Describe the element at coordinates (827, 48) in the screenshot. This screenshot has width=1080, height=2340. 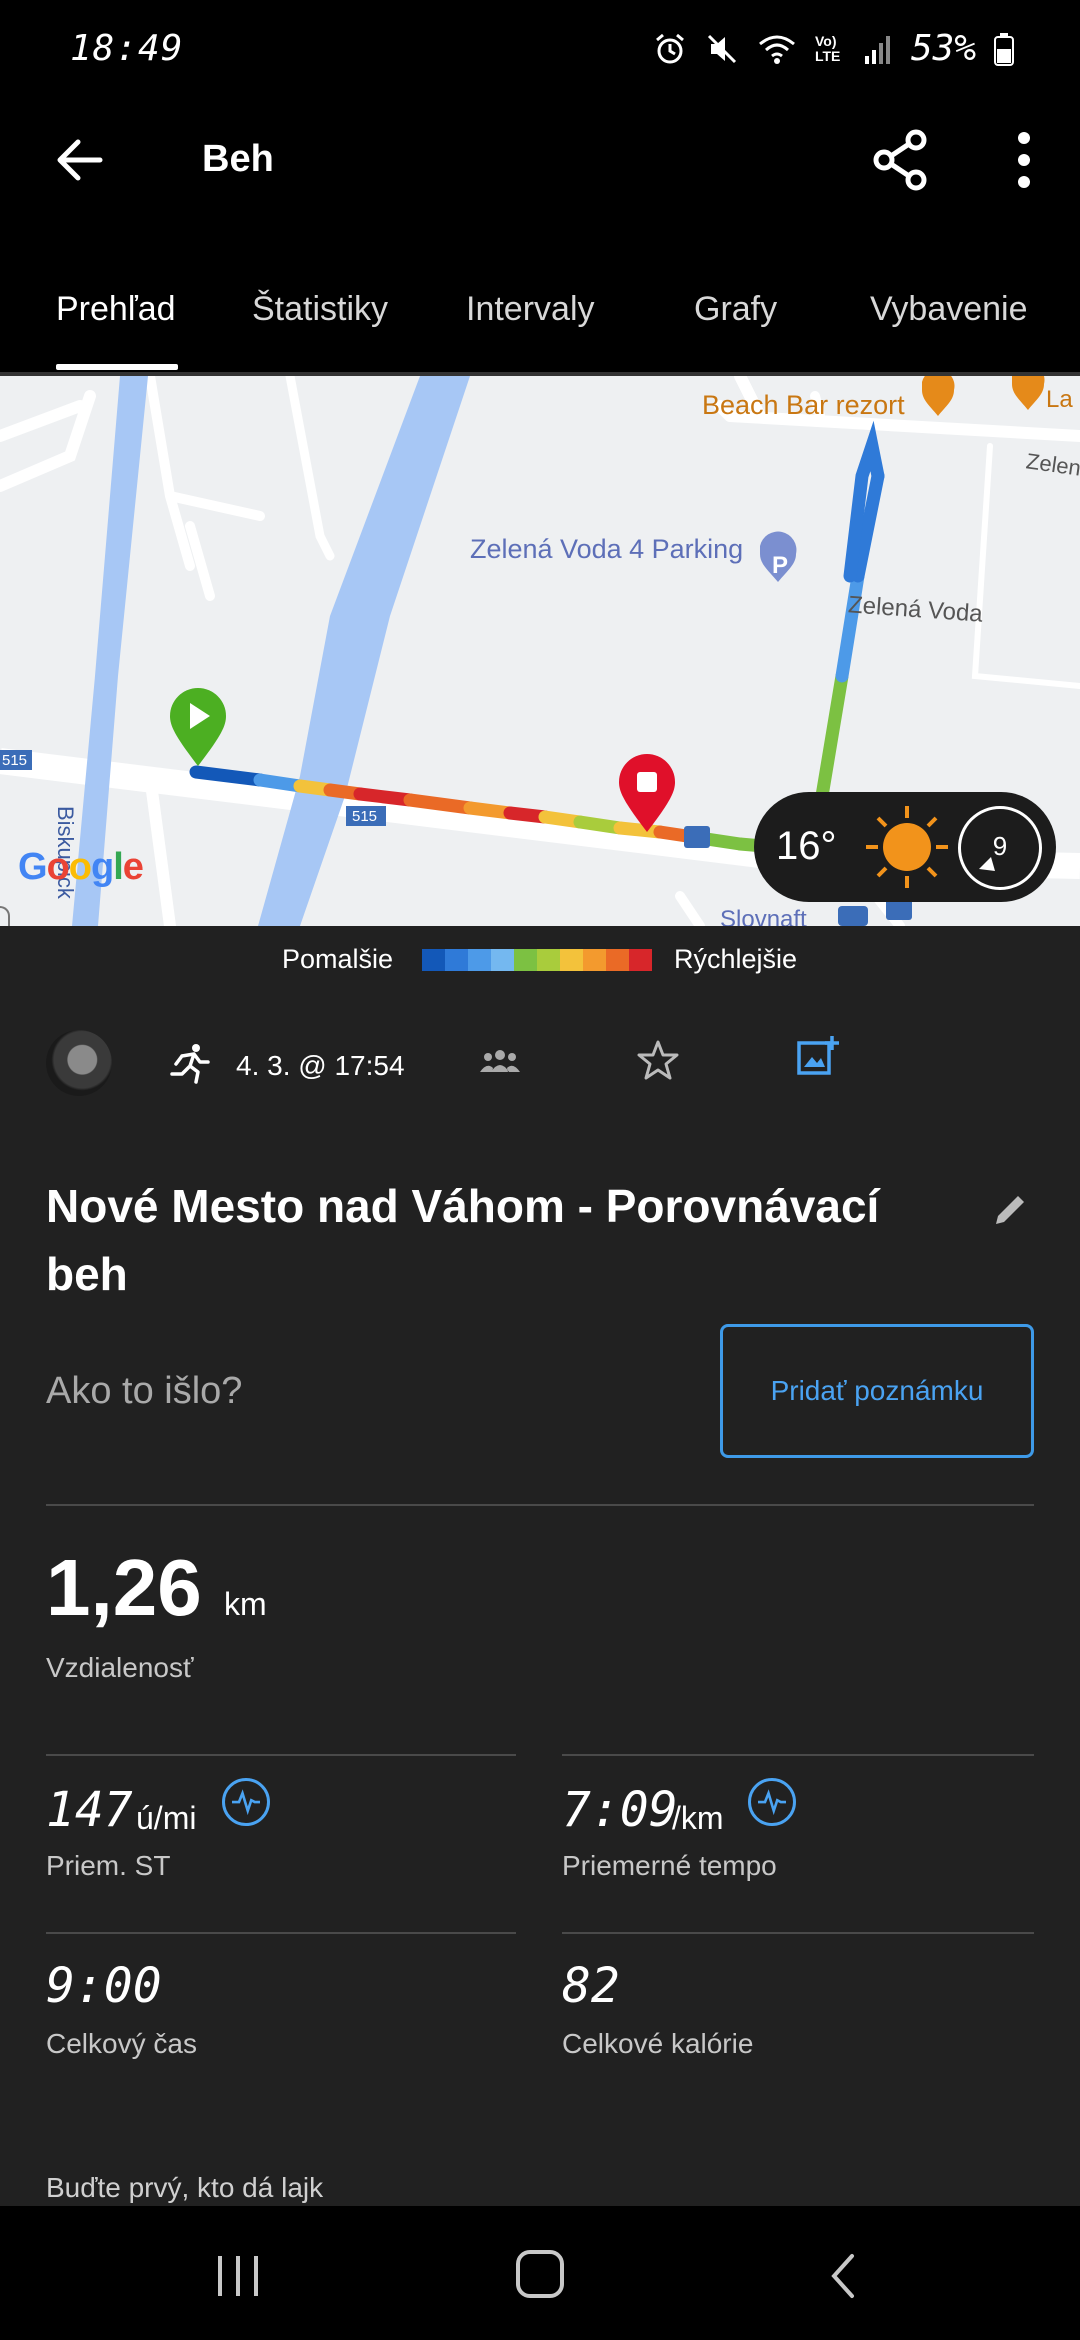
I see `network-label: Vo) LTE` at that location.